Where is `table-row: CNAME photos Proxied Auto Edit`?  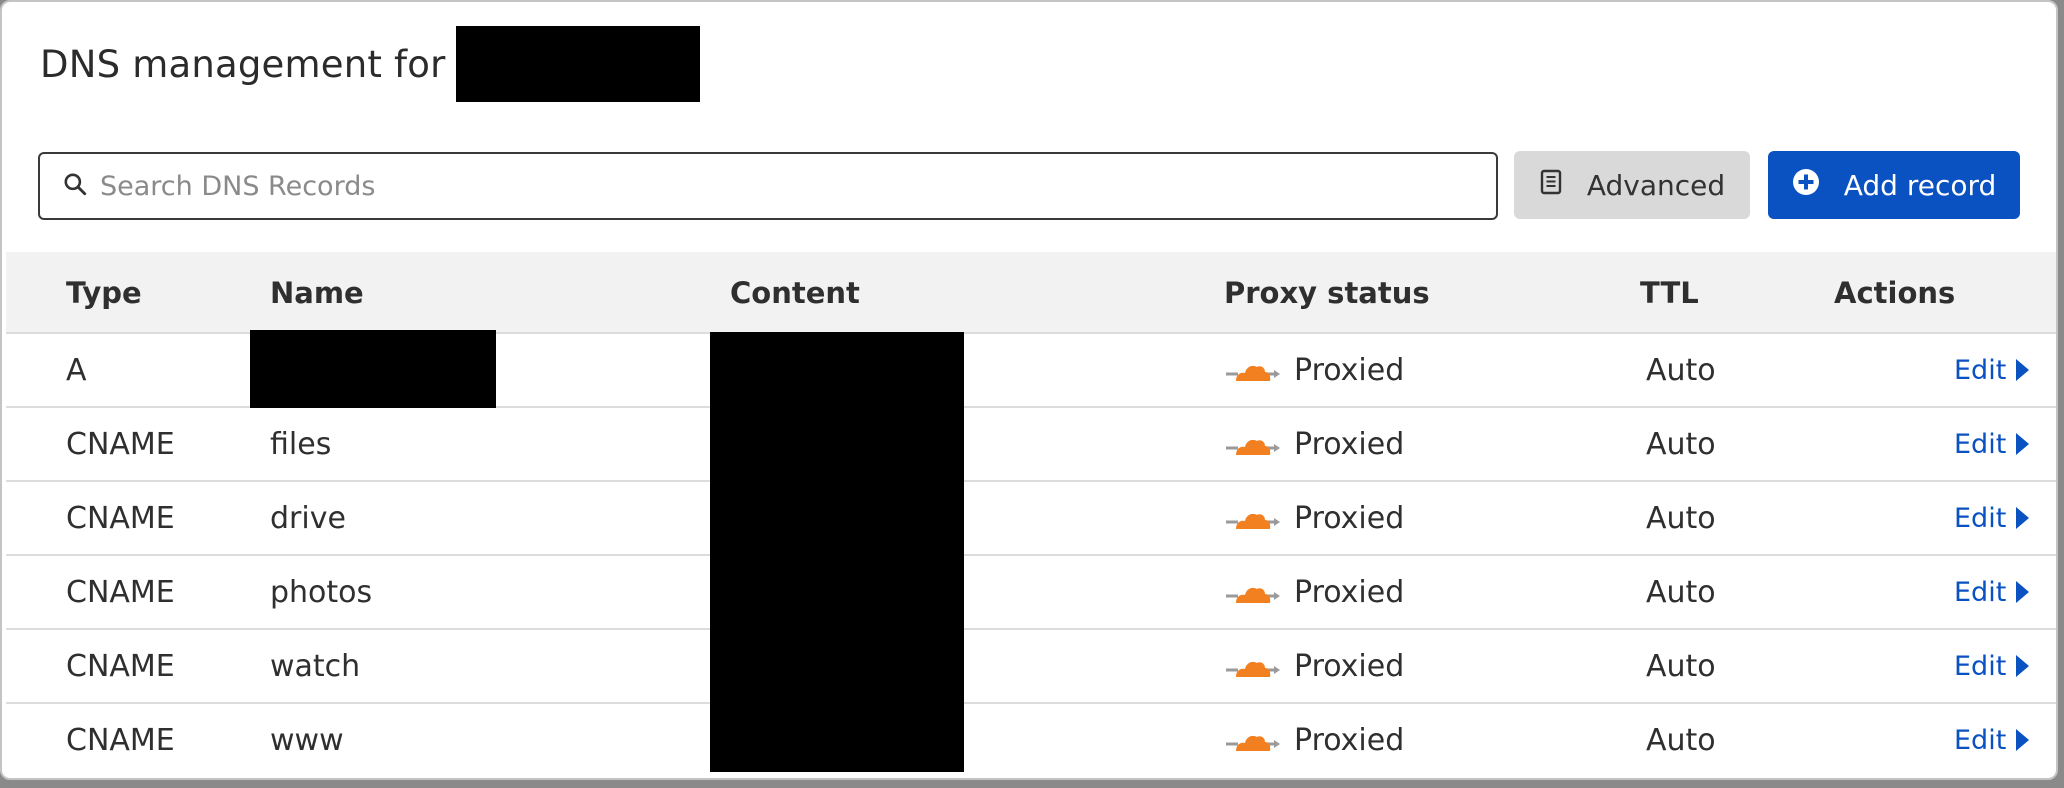
table-row: CNAME photos Proxied Auto Edit is located at coordinates (1031, 593).